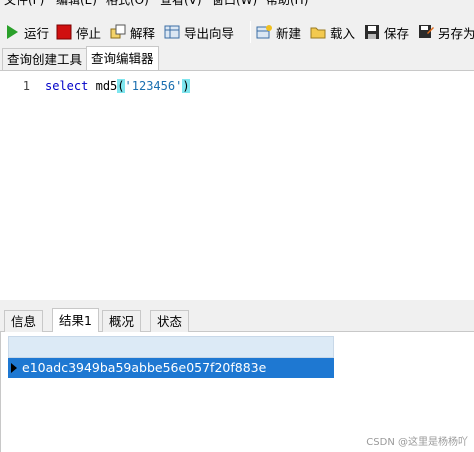  What do you see at coordinates (144, 368) in the screenshot?
I see `md5-result-cell: e10adc3949ba59abbe56e057f20f883e` at bounding box center [144, 368].